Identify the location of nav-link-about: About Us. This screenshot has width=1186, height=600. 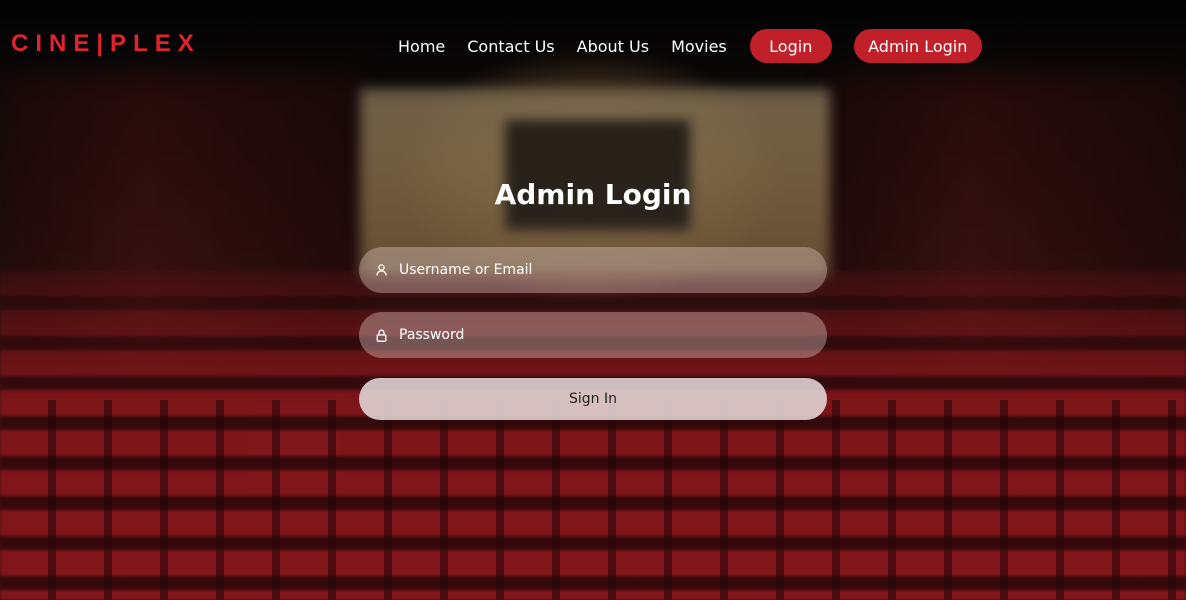
(613, 46).